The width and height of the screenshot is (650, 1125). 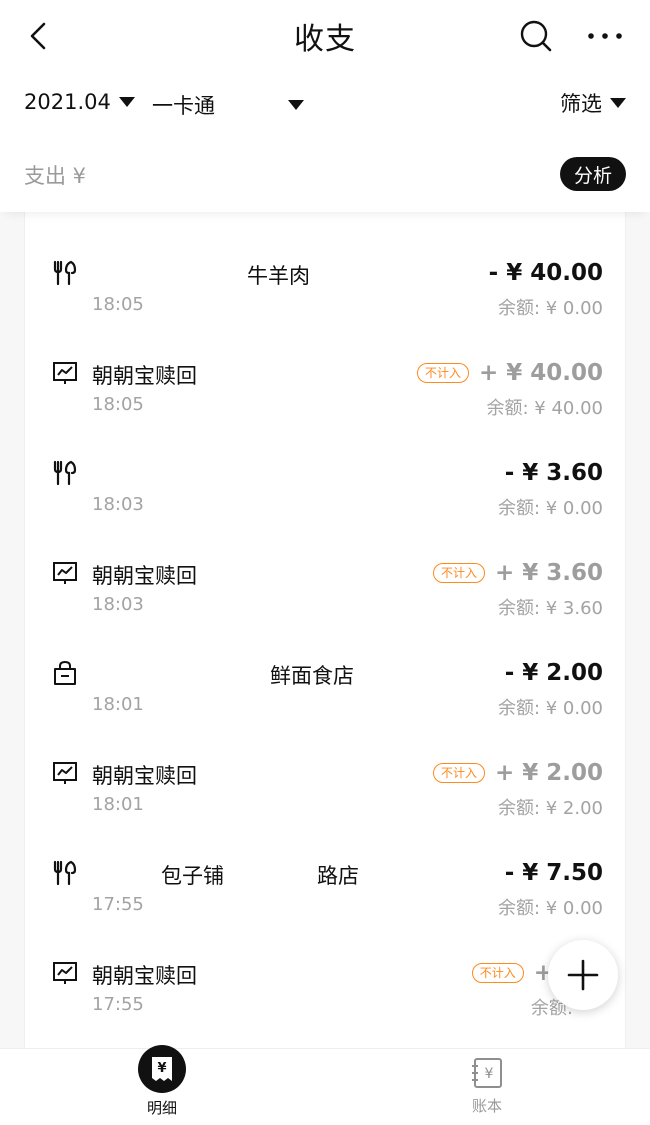 I want to click on yuan-receipt-icon: ¥, so click(x=162, y=1069).